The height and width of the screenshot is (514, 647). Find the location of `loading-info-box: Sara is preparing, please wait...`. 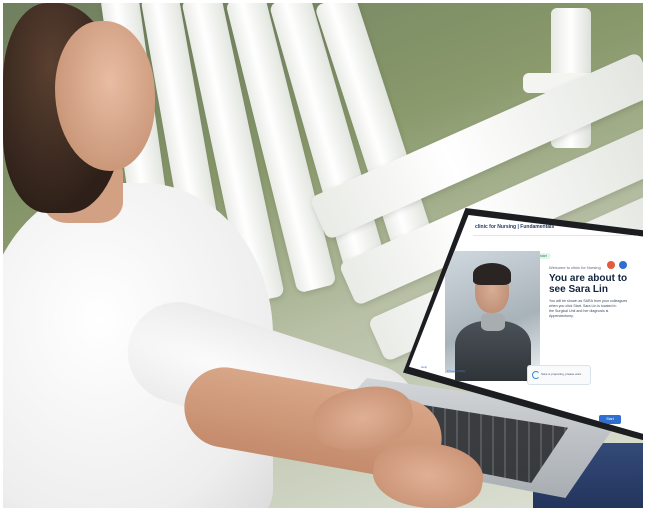

loading-info-box: Sara is preparing, please wait... is located at coordinates (559, 375).